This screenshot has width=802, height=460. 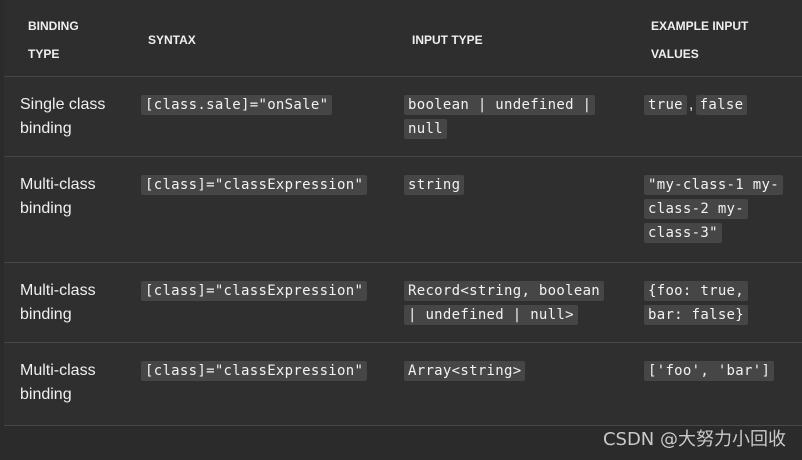 I want to click on input-type-cell: boolean | undefined | null, so click(x=500, y=117).